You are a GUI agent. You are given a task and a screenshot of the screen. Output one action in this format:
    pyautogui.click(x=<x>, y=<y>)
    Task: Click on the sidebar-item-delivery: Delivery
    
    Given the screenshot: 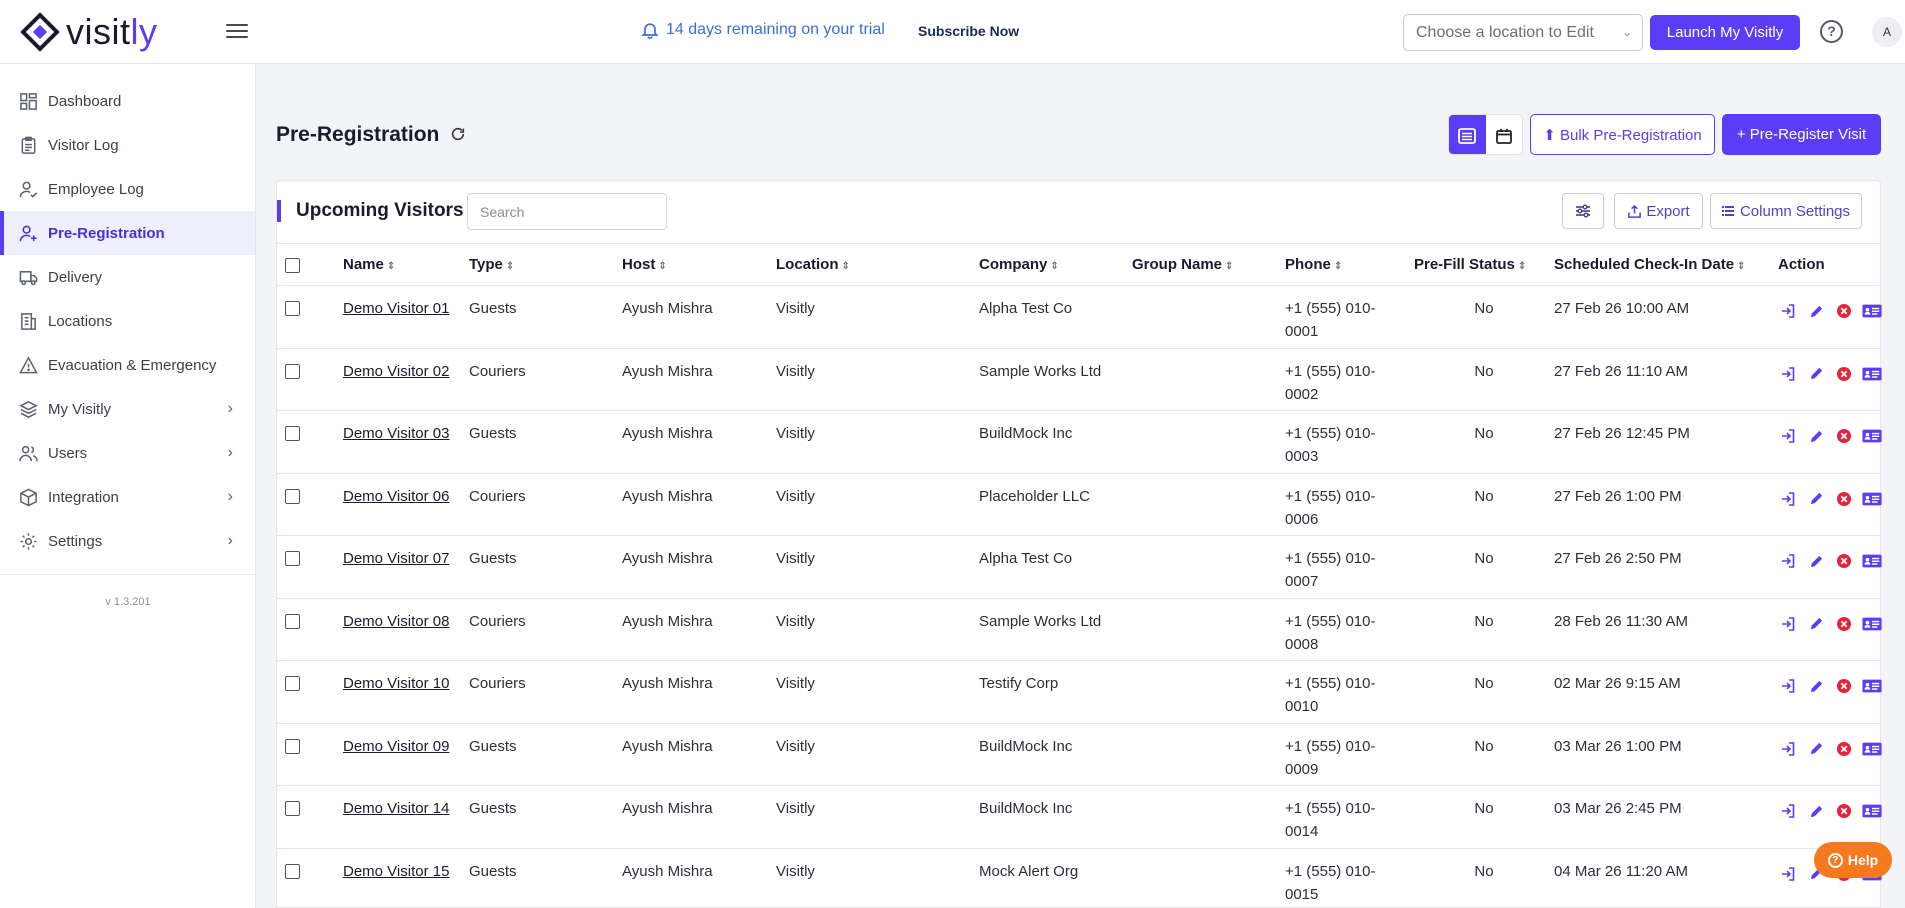 What is the action you would take?
    pyautogui.click(x=127, y=277)
    